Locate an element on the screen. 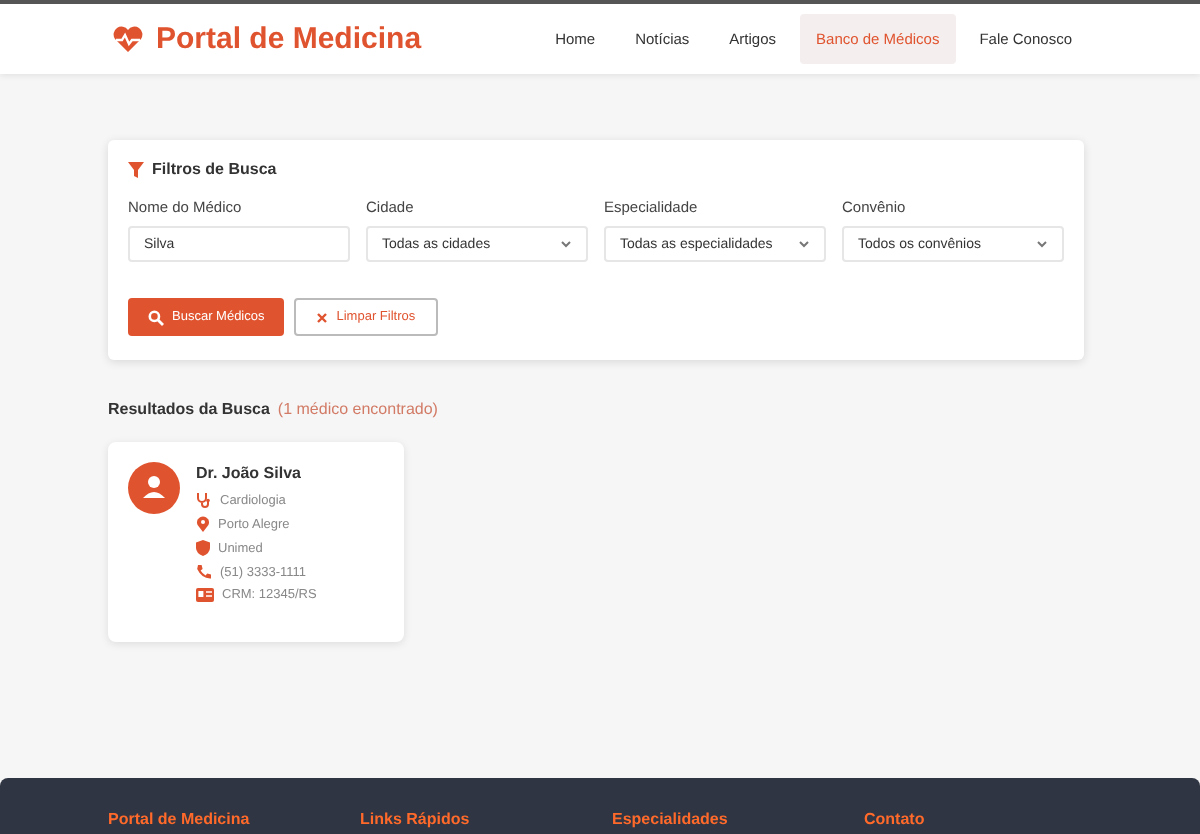  site-logo: Portal de Medicina is located at coordinates (289, 39).